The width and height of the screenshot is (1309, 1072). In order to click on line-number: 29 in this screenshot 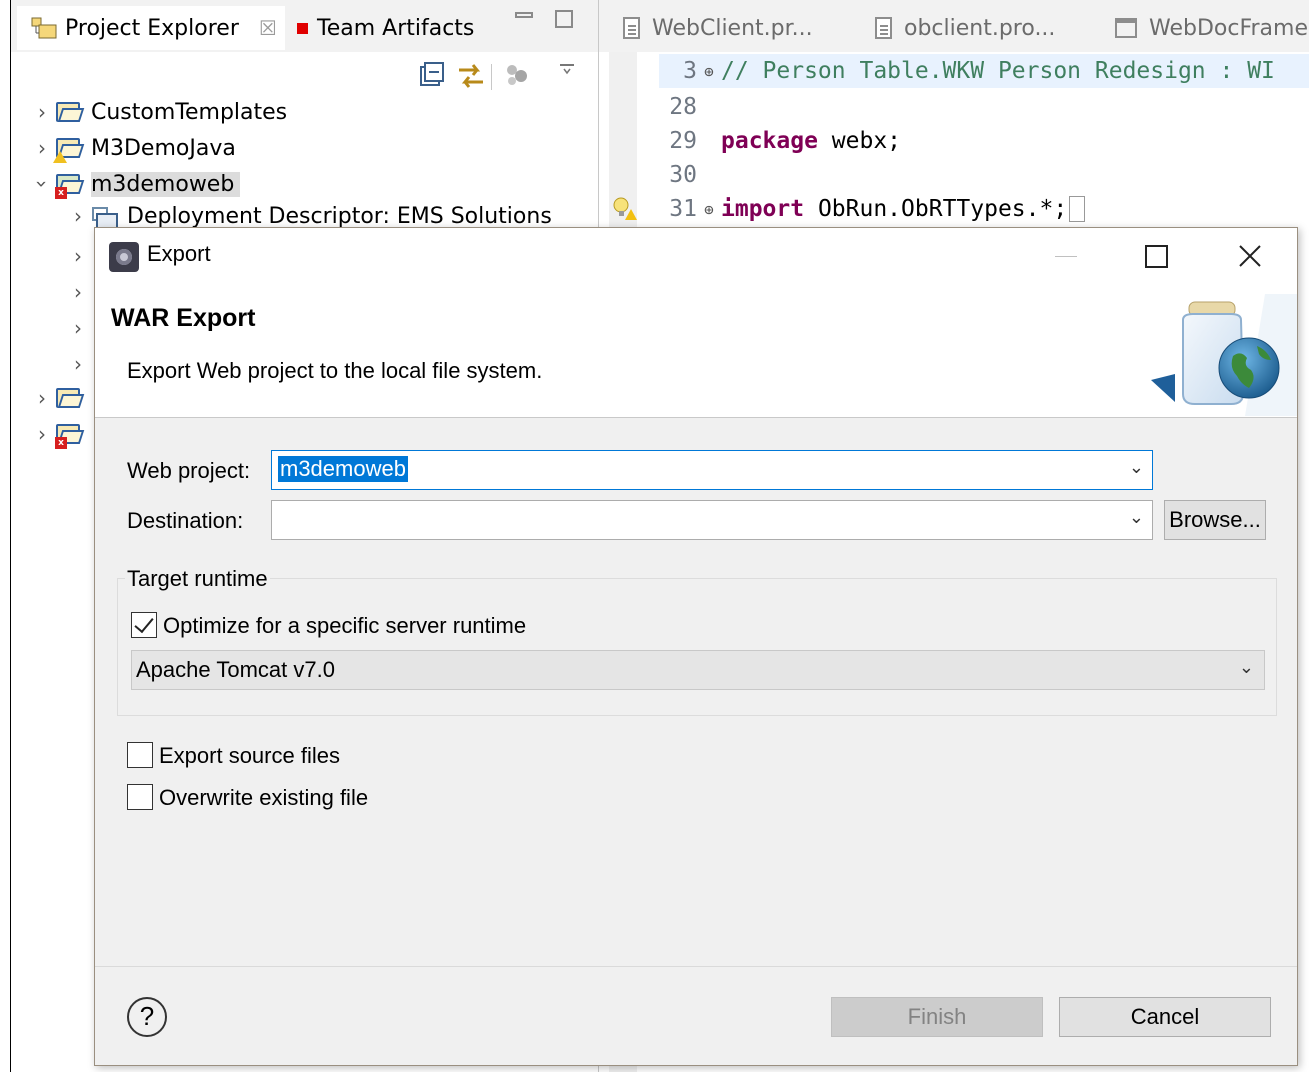, I will do `click(683, 141)`.